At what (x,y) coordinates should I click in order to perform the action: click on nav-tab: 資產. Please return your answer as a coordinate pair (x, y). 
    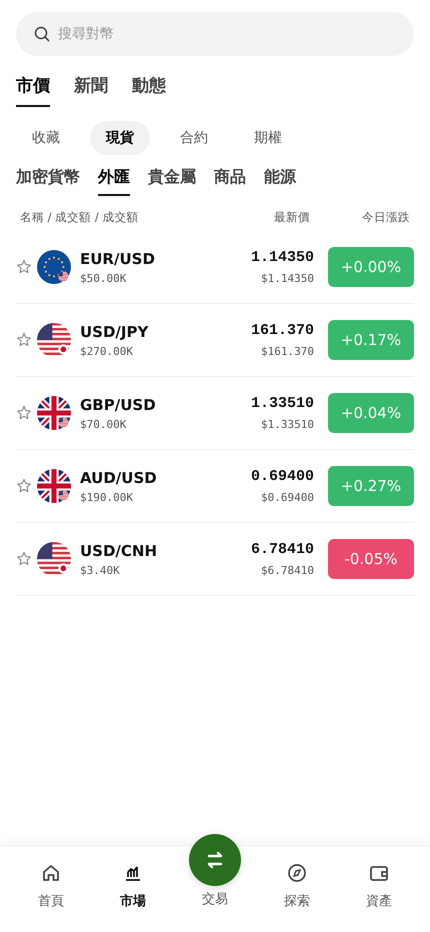
    Looking at the image, I should click on (379, 889).